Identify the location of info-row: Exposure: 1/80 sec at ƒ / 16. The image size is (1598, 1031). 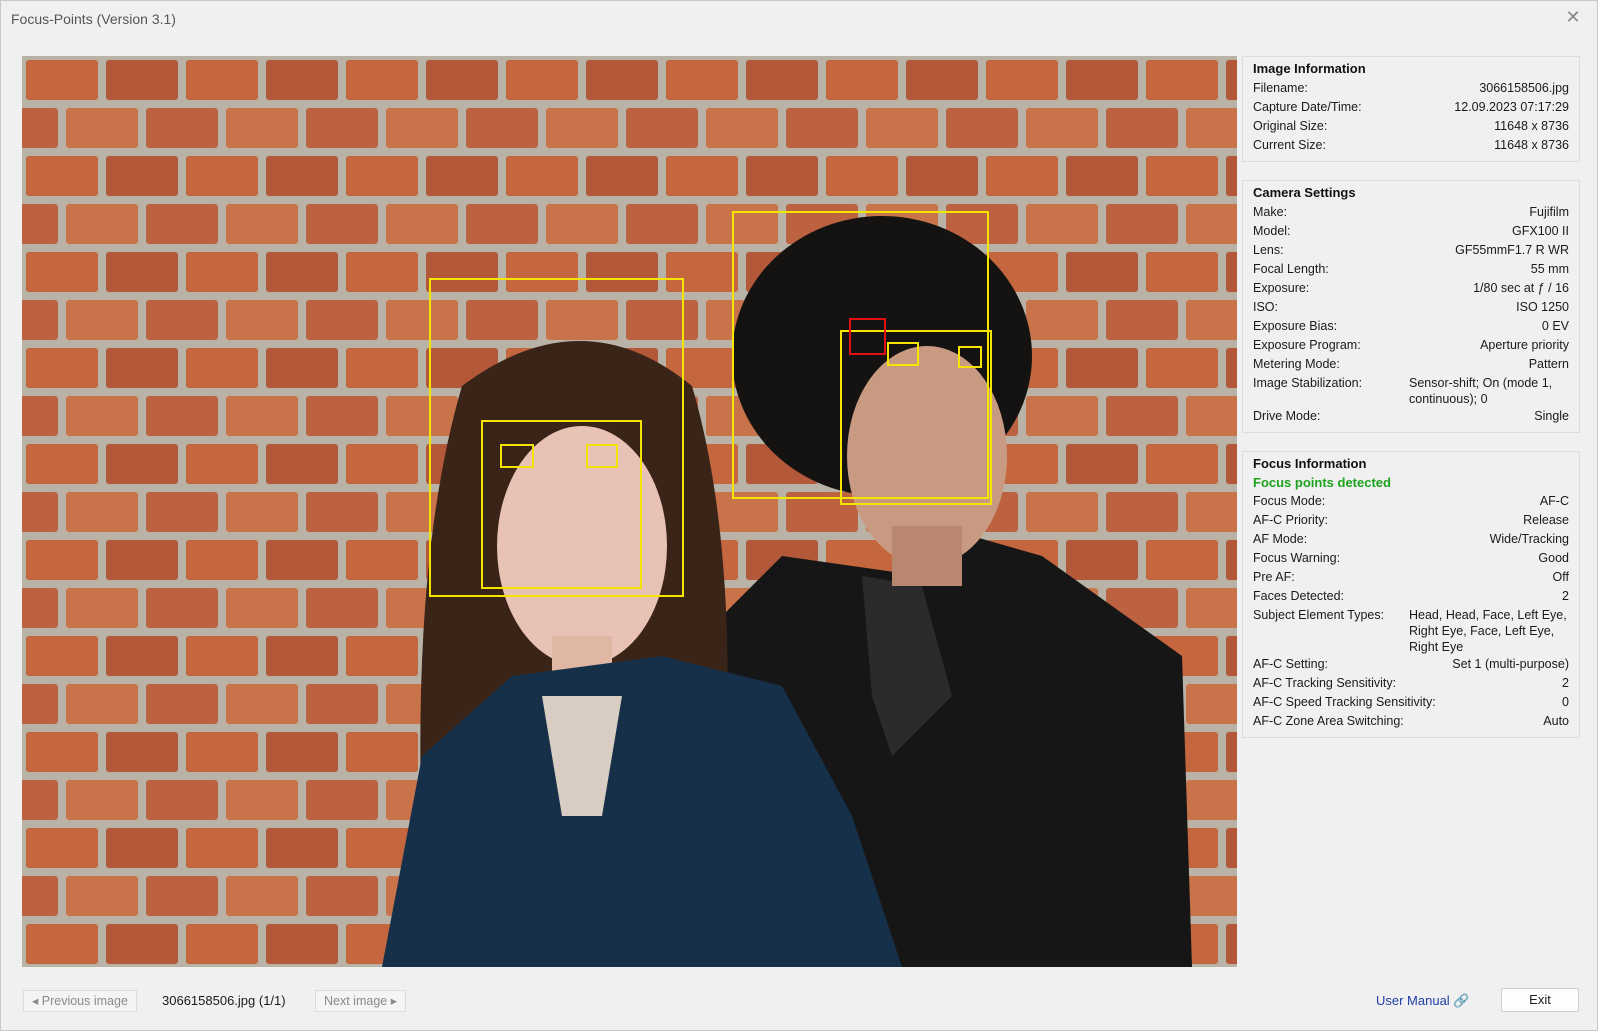
(1411, 288).